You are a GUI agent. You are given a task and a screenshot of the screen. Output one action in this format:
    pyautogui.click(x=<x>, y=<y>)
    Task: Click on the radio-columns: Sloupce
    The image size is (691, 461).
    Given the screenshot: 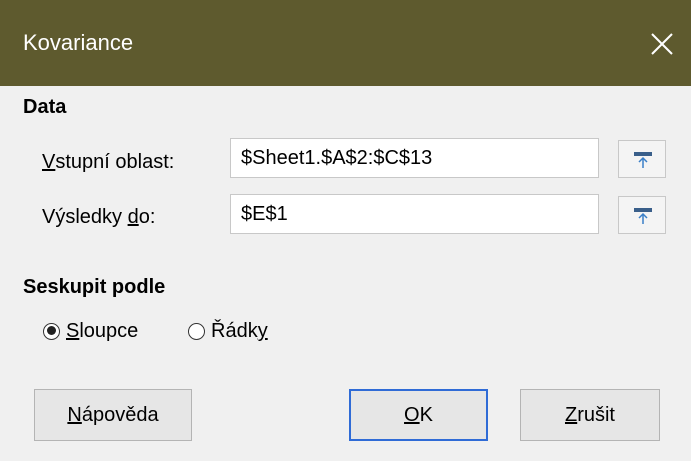 What is the action you would take?
    pyautogui.click(x=90, y=331)
    